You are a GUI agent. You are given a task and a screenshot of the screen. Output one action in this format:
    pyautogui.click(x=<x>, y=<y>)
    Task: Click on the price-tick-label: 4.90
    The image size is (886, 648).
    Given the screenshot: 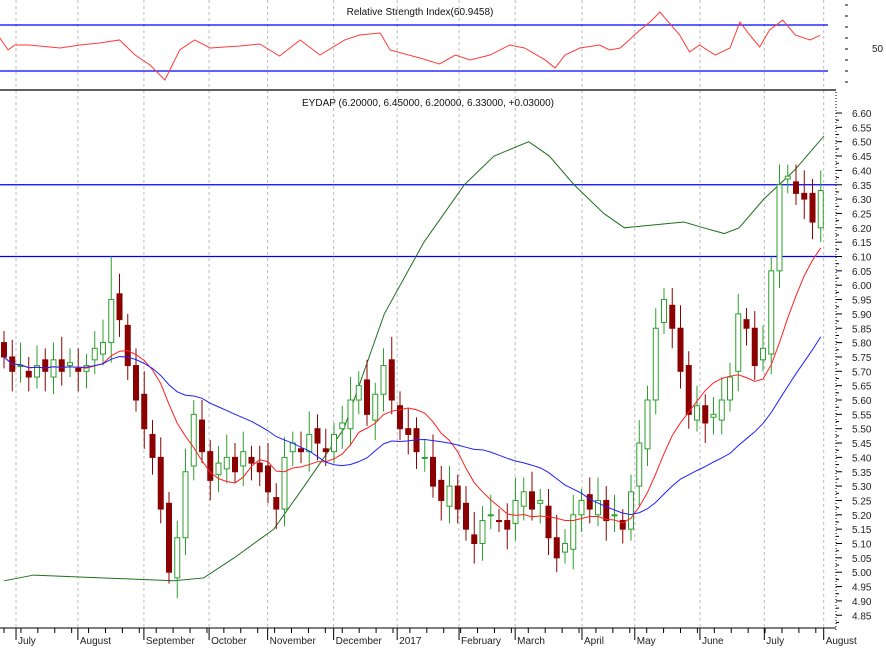 What is the action you would take?
    pyautogui.click(x=862, y=602)
    